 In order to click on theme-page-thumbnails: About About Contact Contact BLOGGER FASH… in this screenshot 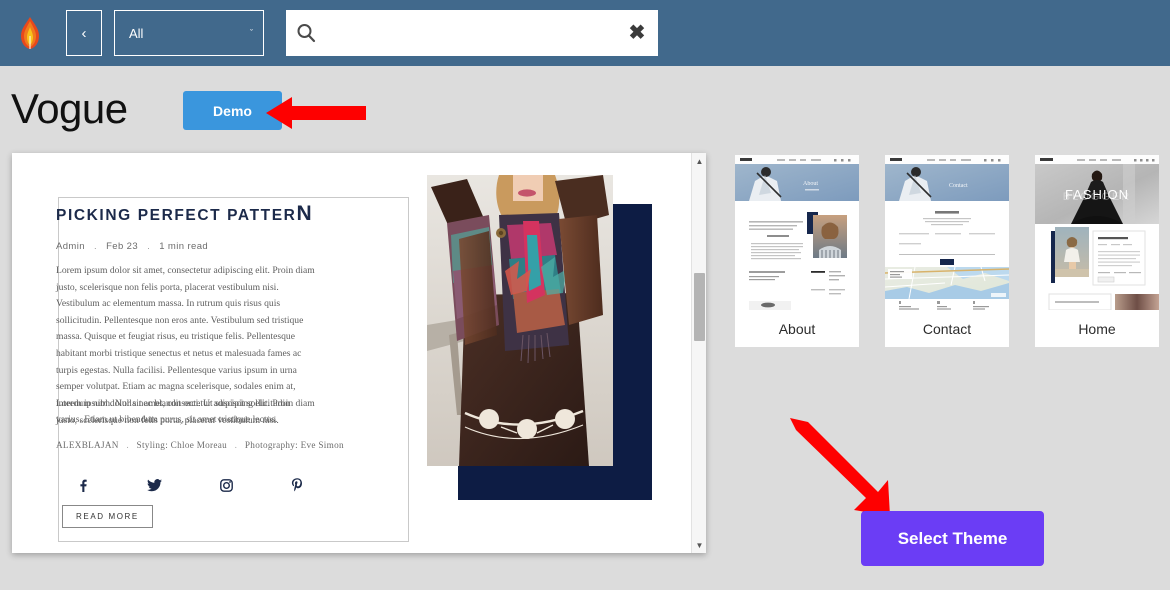, I will do `click(947, 251)`.